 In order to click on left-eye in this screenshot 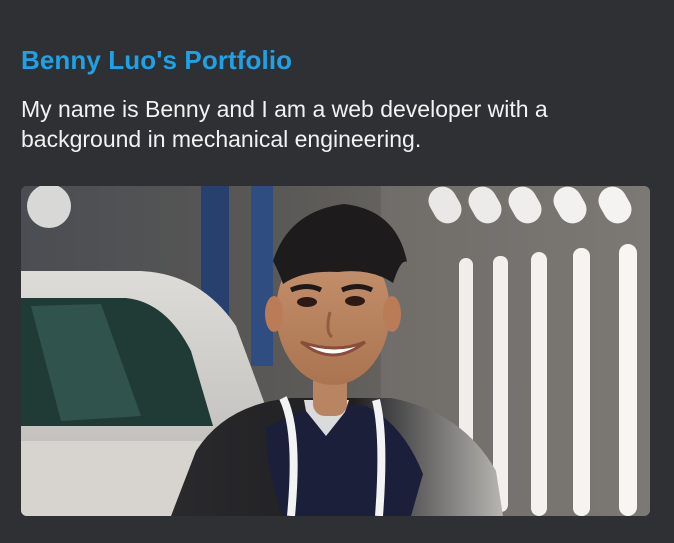, I will do `click(307, 302)`.